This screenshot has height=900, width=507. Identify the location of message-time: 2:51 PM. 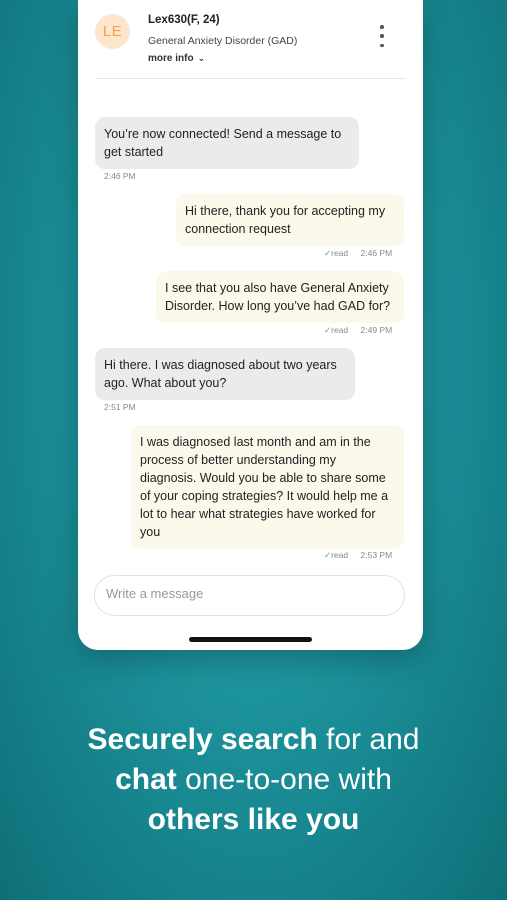
(120, 407).